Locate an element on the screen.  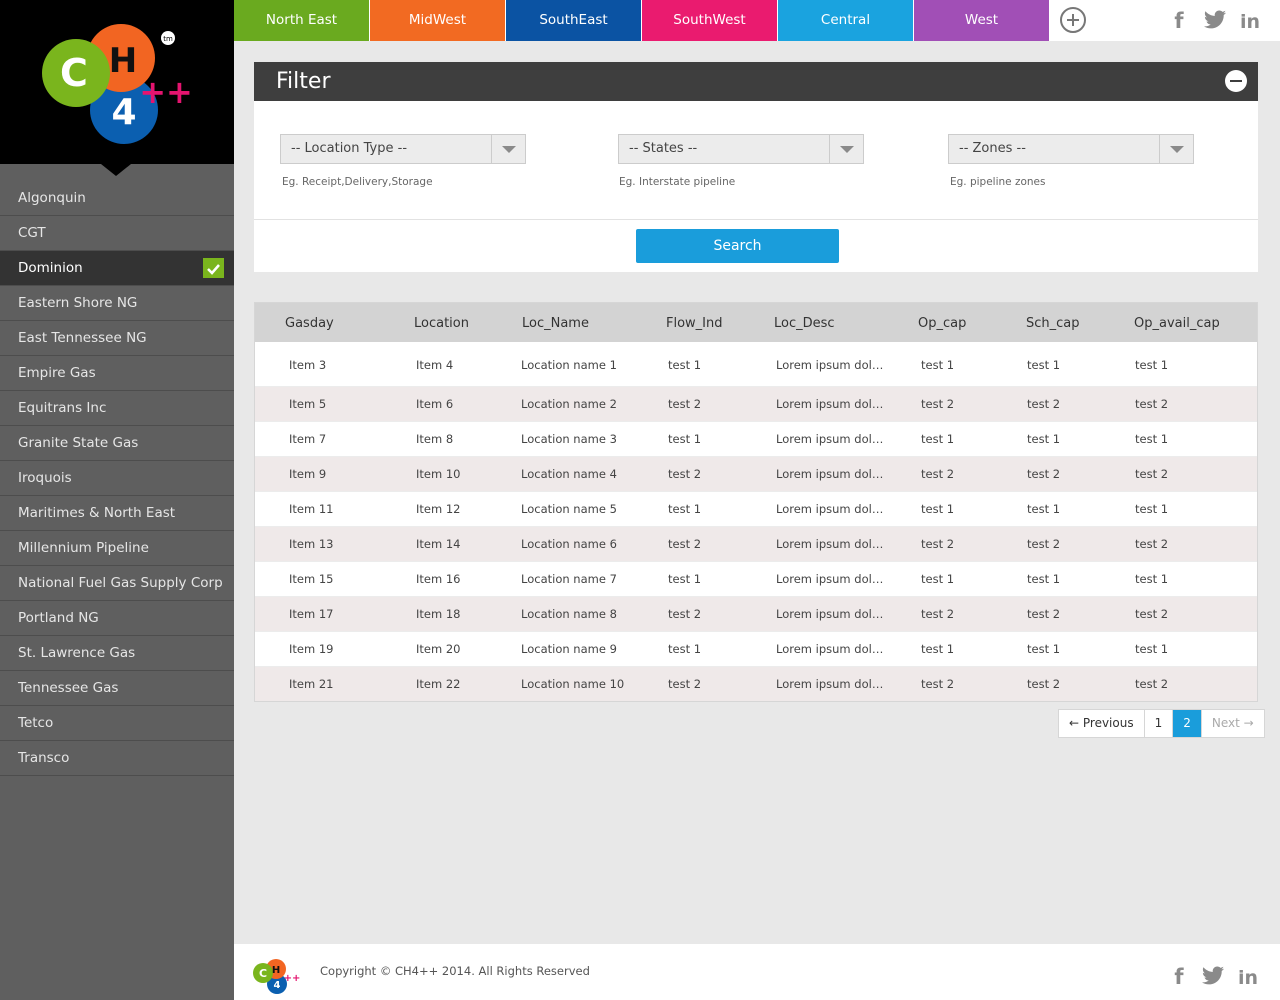
sidebar-item: Millennium Pipeline is located at coordinates (117, 548).